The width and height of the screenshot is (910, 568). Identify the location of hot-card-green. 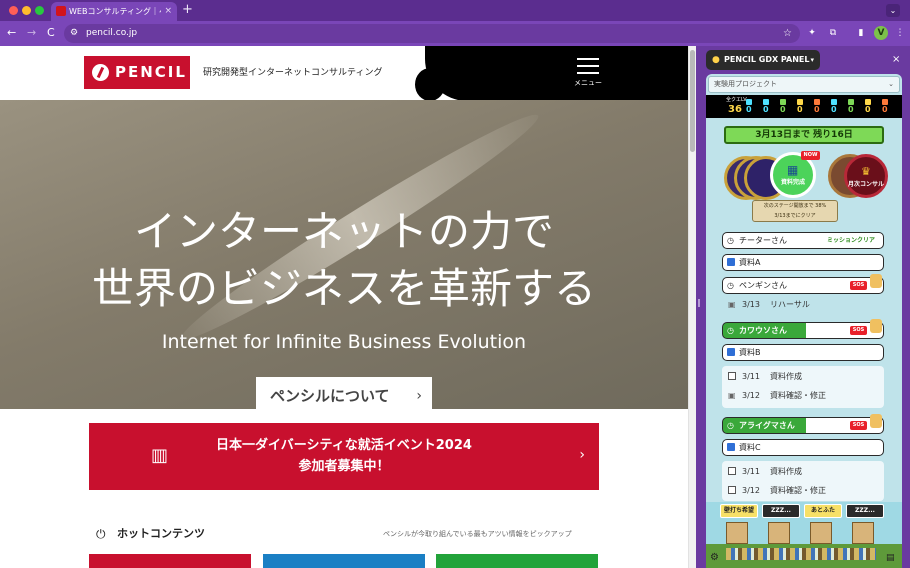
(517, 561).